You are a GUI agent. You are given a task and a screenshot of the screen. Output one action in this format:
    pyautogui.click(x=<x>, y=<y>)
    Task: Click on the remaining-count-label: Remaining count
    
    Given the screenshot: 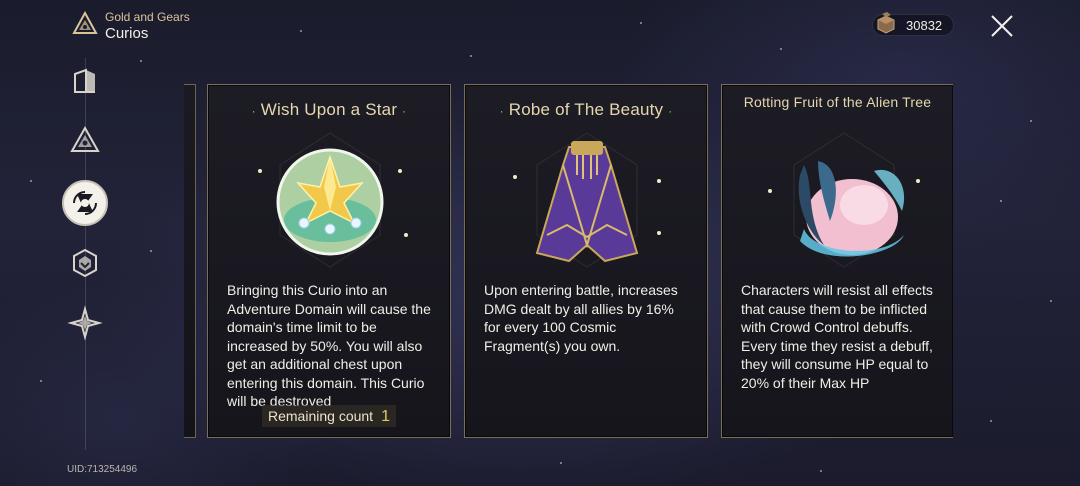 What is the action you would take?
    pyautogui.click(x=321, y=416)
    